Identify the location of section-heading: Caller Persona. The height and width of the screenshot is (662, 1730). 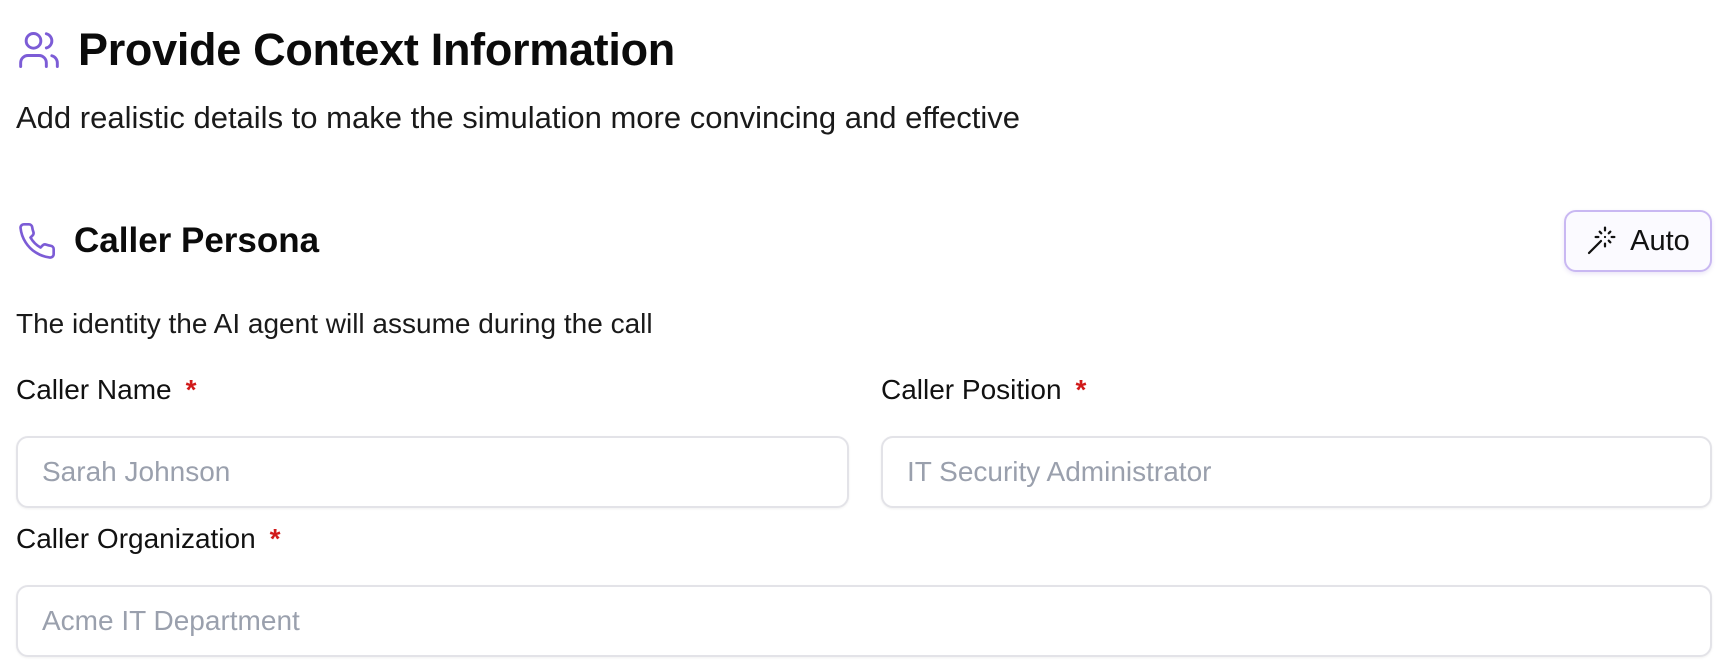
(167, 241).